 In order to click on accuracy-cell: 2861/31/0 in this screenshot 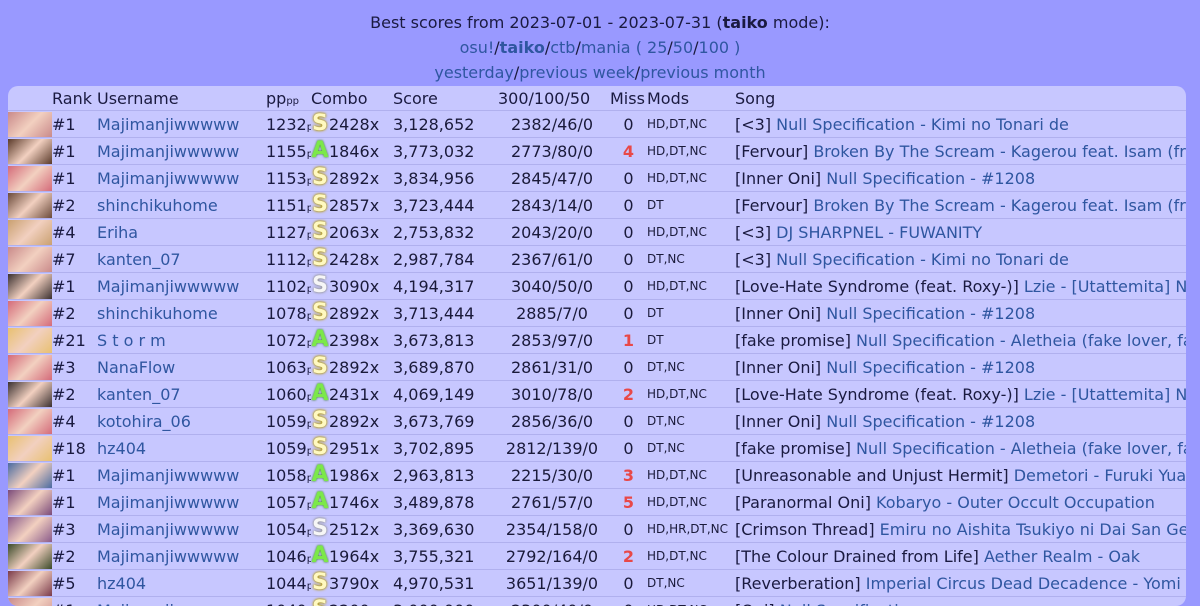, I will do `click(552, 367)`.